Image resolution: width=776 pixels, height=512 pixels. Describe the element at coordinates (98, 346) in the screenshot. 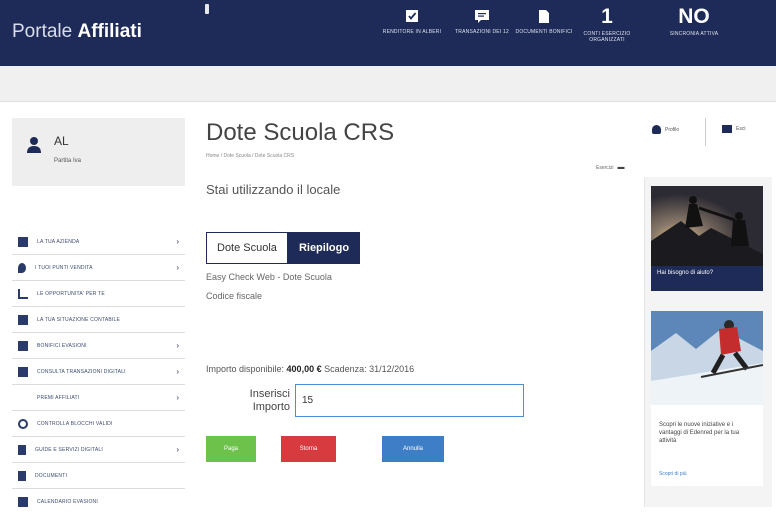

I see `sidebar-item-bonifici: BONIFICI EVASIONI ›` at that location.